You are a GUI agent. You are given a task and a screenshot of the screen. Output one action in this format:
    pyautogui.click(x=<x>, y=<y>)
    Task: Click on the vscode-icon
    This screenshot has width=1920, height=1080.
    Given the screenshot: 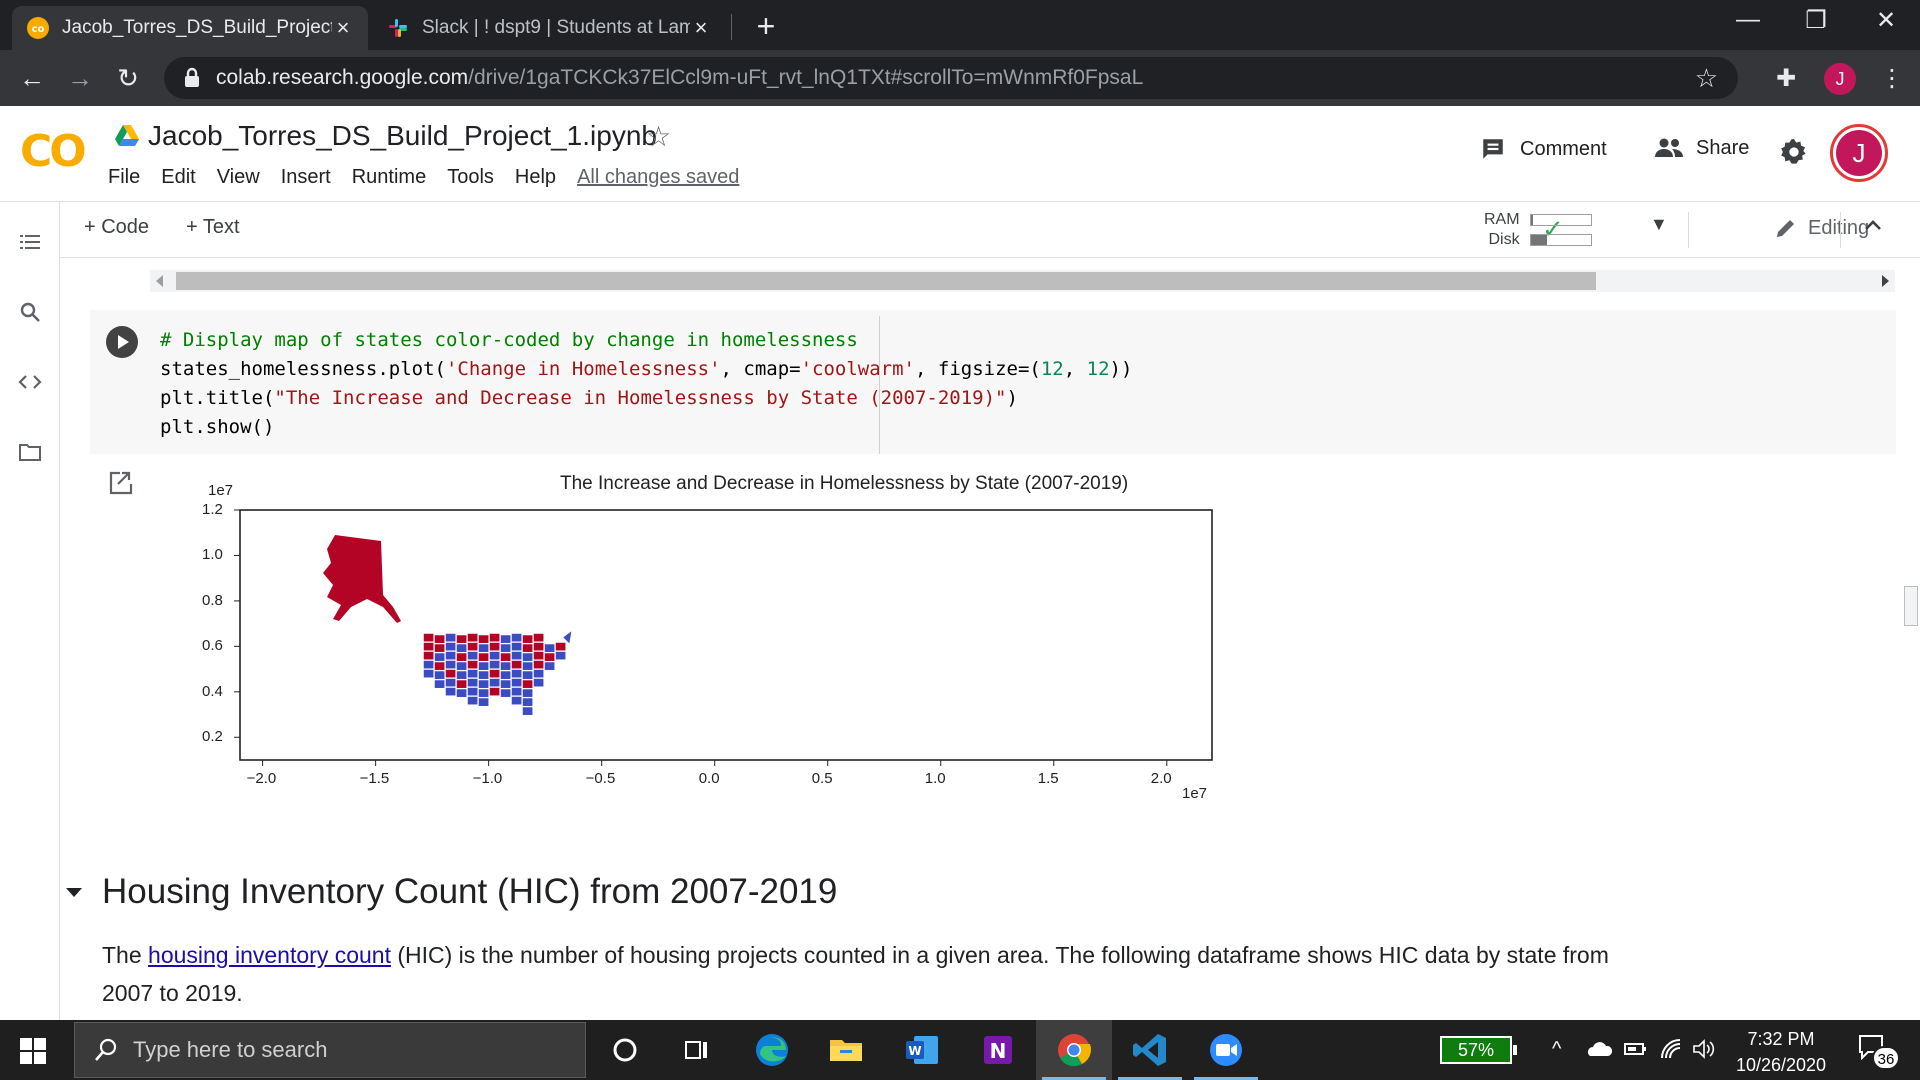 What is the action you would take?
    pyautogui.click(x=1150, y=1050)
    